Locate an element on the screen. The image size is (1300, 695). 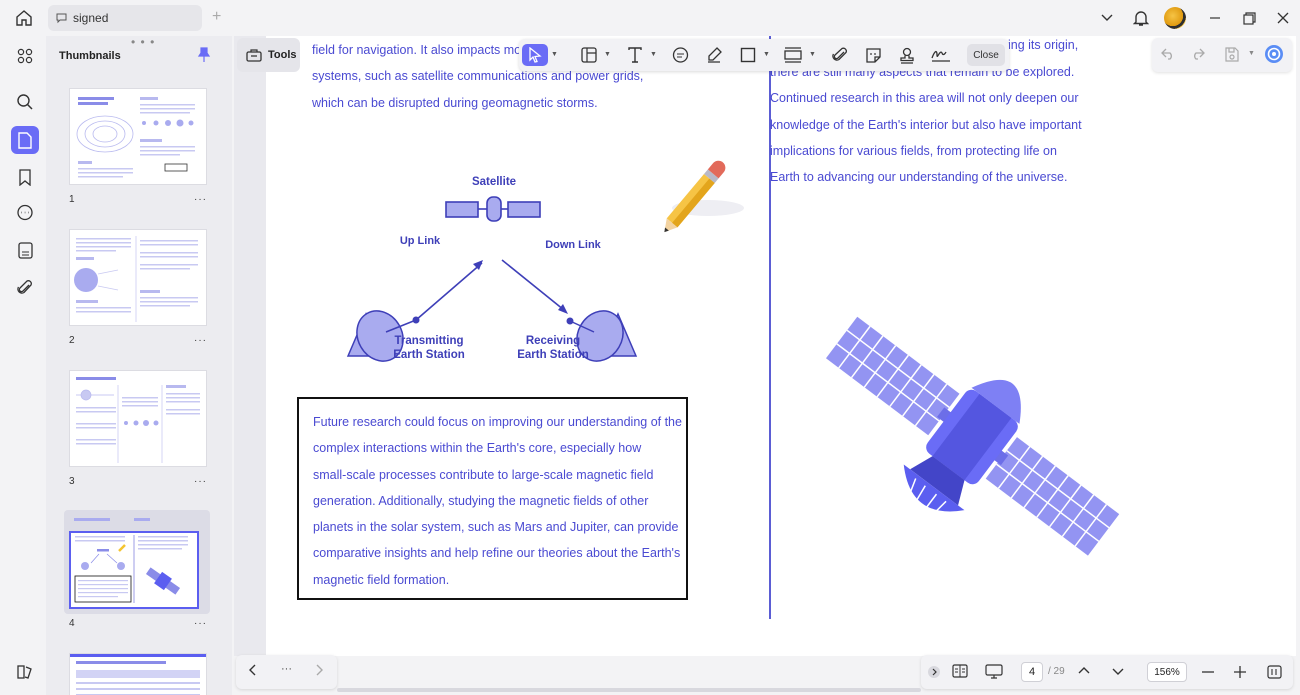
text-tool-icon is located at coordinates (635, 55).